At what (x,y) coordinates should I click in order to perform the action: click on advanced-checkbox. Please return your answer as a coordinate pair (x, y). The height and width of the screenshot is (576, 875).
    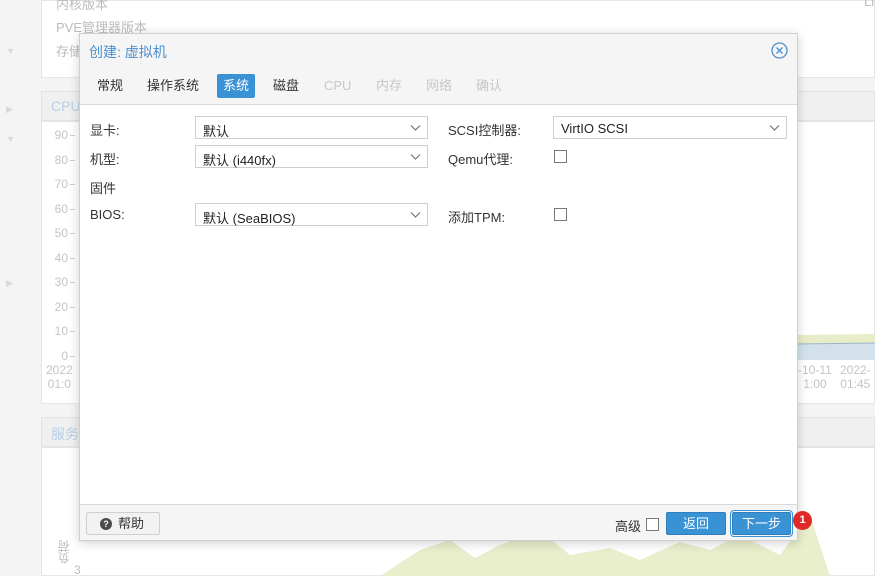
    Looking at the image, I should click on (652, 524).